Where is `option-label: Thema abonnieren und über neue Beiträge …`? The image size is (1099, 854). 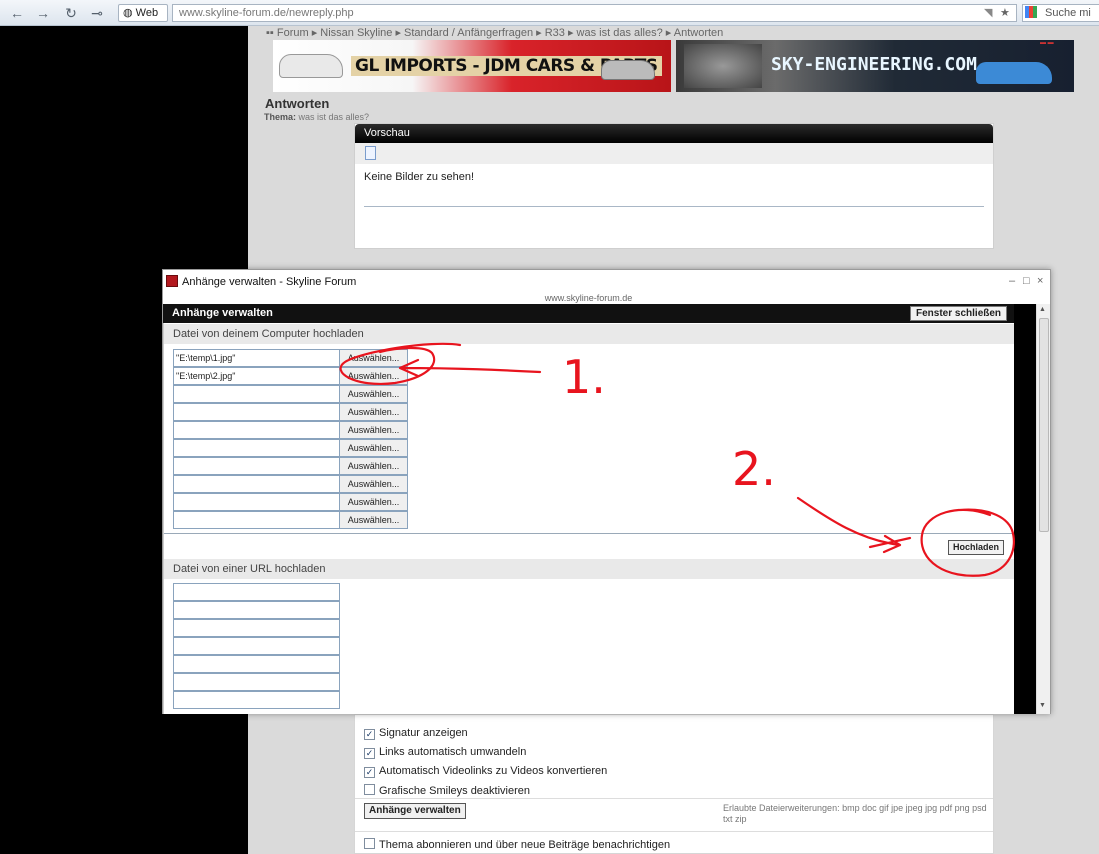 option-label: Thema abonnieren und über neue Beiträge … is located at coordinates (525, 845).